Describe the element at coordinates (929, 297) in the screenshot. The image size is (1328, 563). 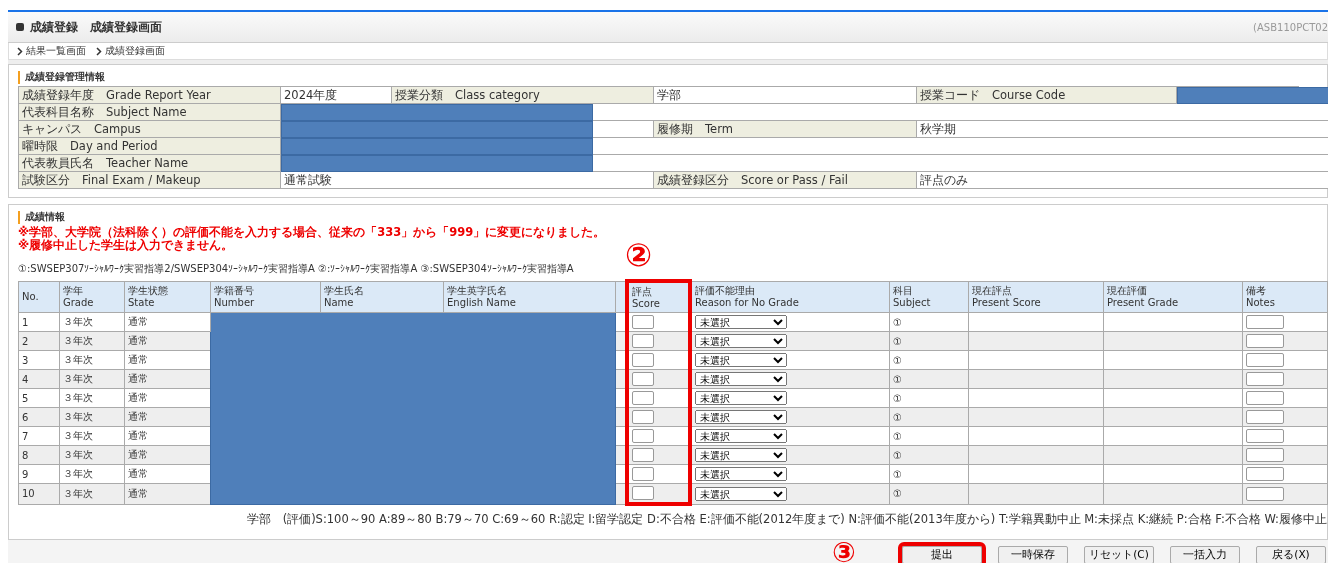
I see `column-header: 科目 Subject` at that location.